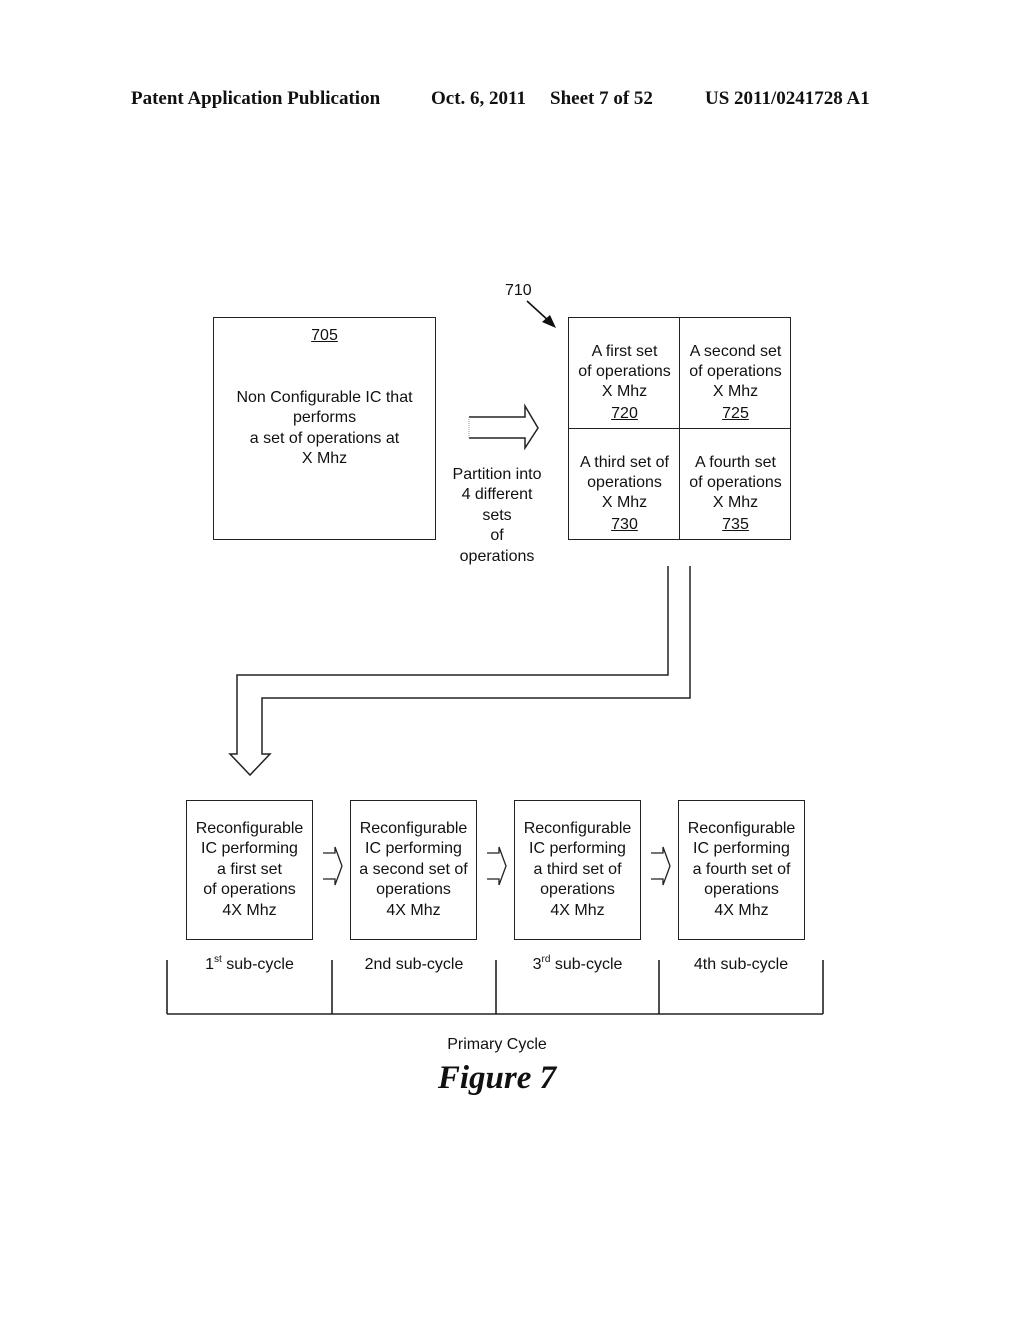 The width and height of the screenshot is (1024, 1320). I want to click on bent-down-arrow-icon, so click(459, 671).